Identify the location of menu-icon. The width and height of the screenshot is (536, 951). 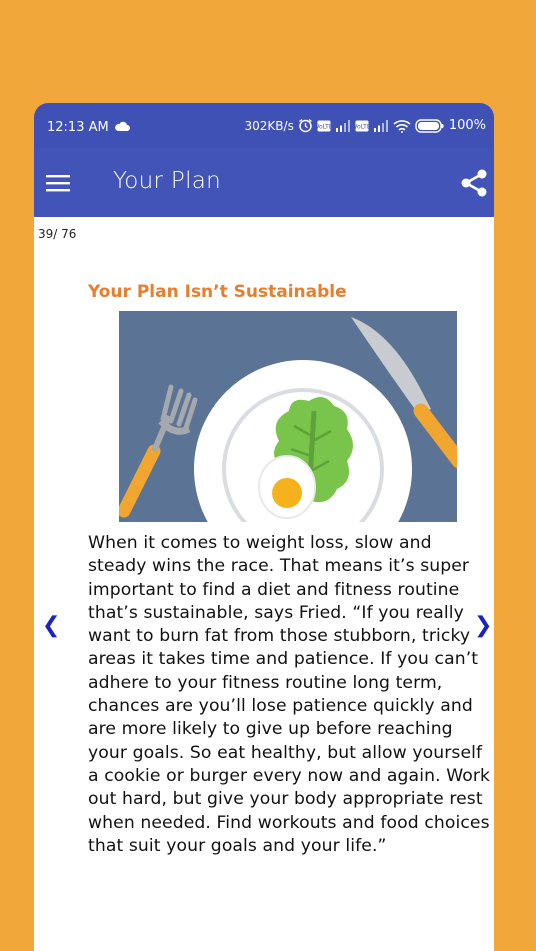
(58, 183).